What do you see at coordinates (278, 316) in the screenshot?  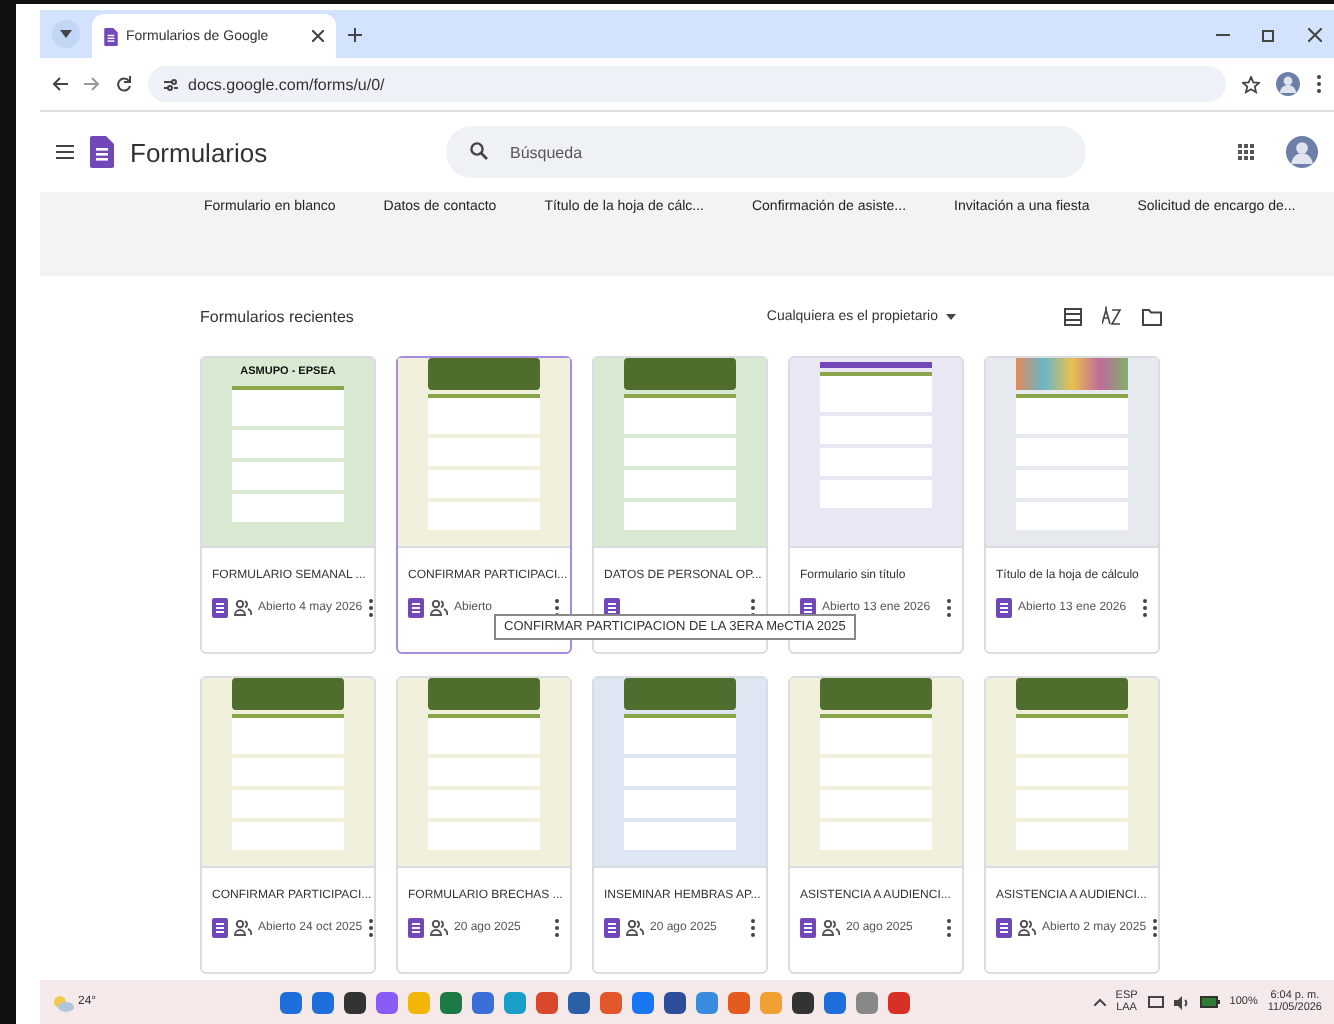 I see `section-heading: Formularios recientes` at bounding box center [278, 316].